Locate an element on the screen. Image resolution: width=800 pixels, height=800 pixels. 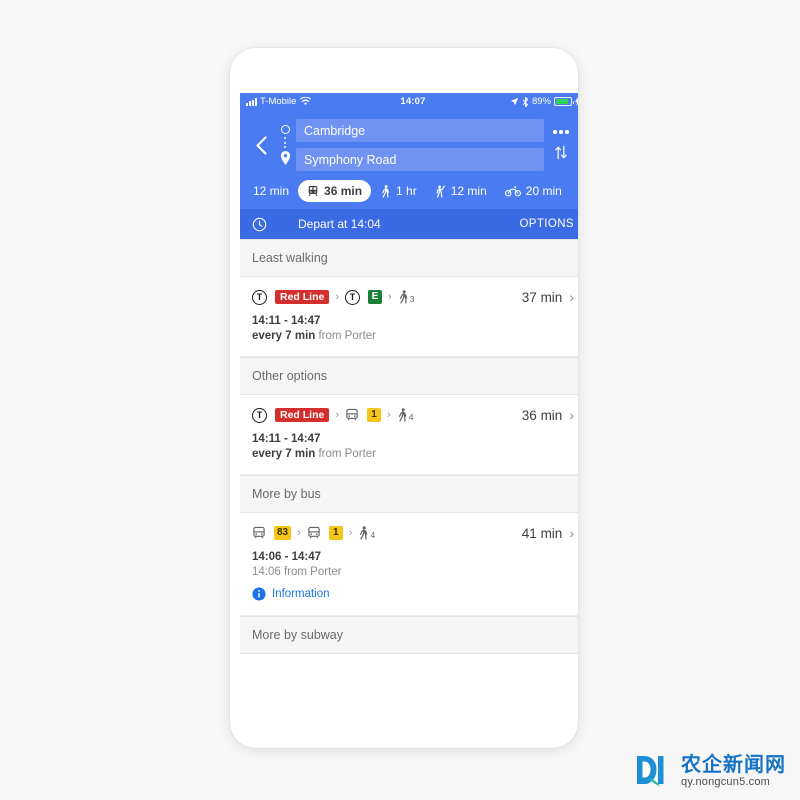
route-option-2-duration-group: 36 min › is located at coordinates (548, 415).